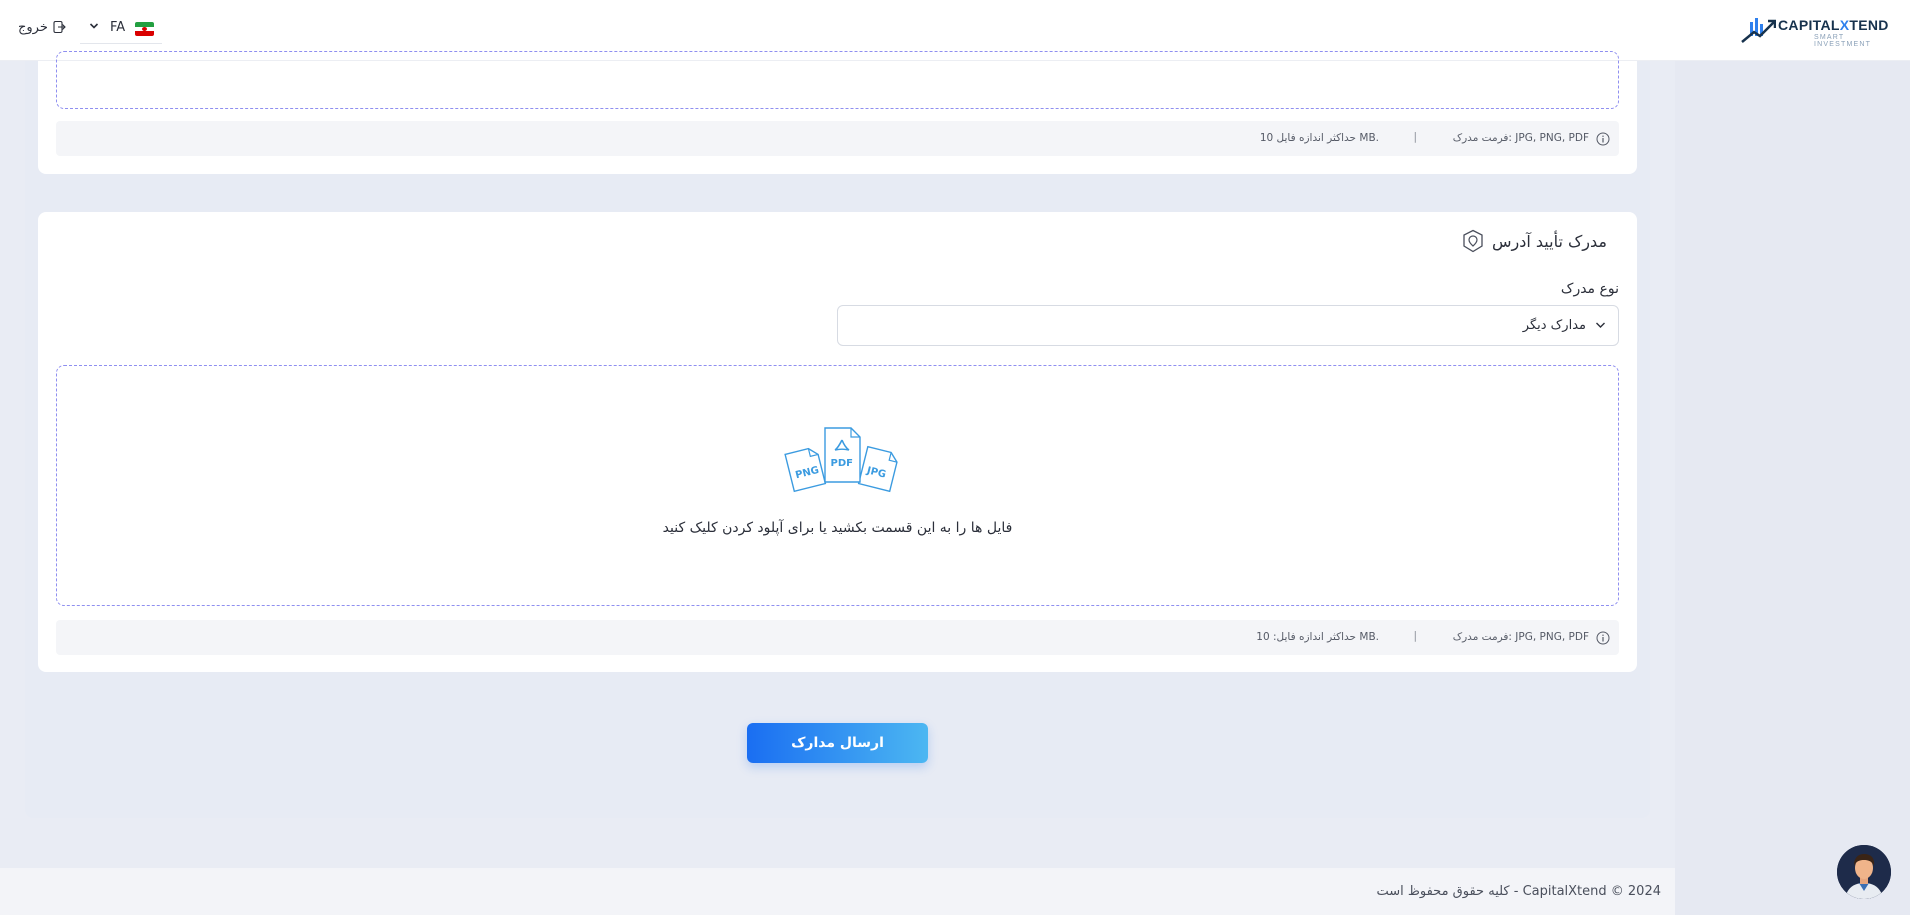  What do you see at coordinates (842, 463) in the screenshot?
I see `pdf-badge: PDF` at bounding box center [842, 463].